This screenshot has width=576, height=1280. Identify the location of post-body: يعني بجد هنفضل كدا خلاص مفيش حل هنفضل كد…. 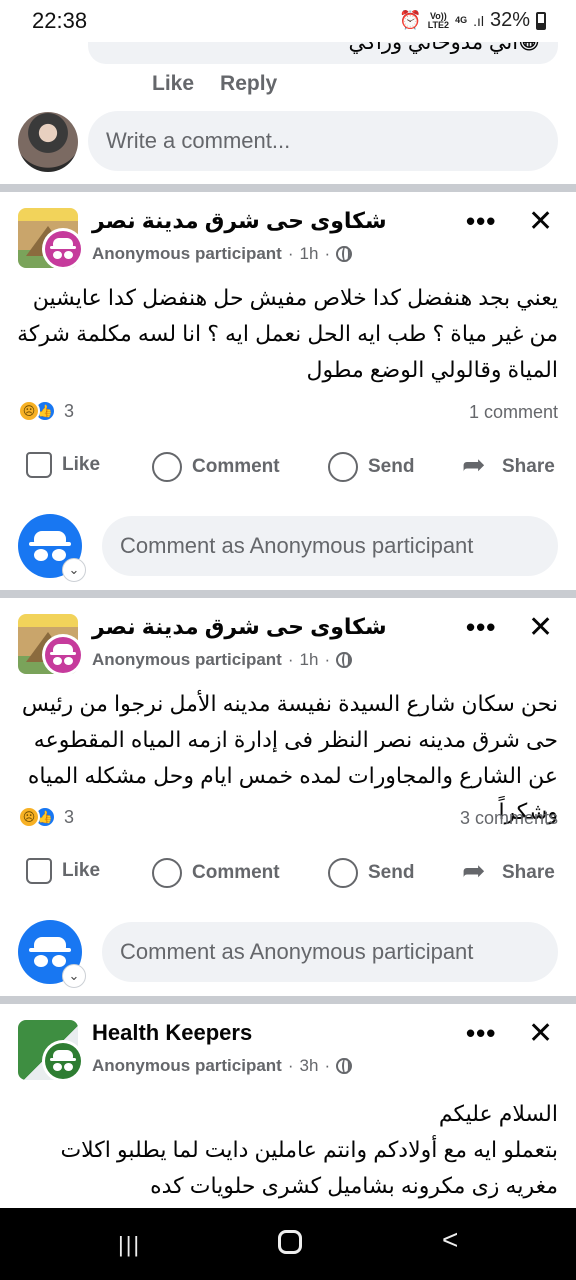
(287, 333).